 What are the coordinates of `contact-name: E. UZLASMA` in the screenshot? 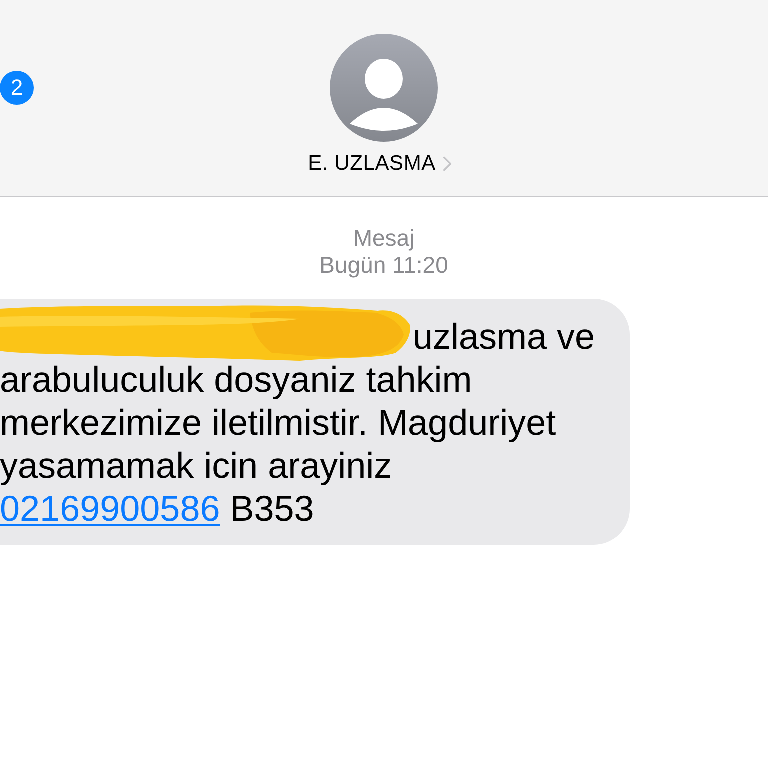 It's located at (372, 164).